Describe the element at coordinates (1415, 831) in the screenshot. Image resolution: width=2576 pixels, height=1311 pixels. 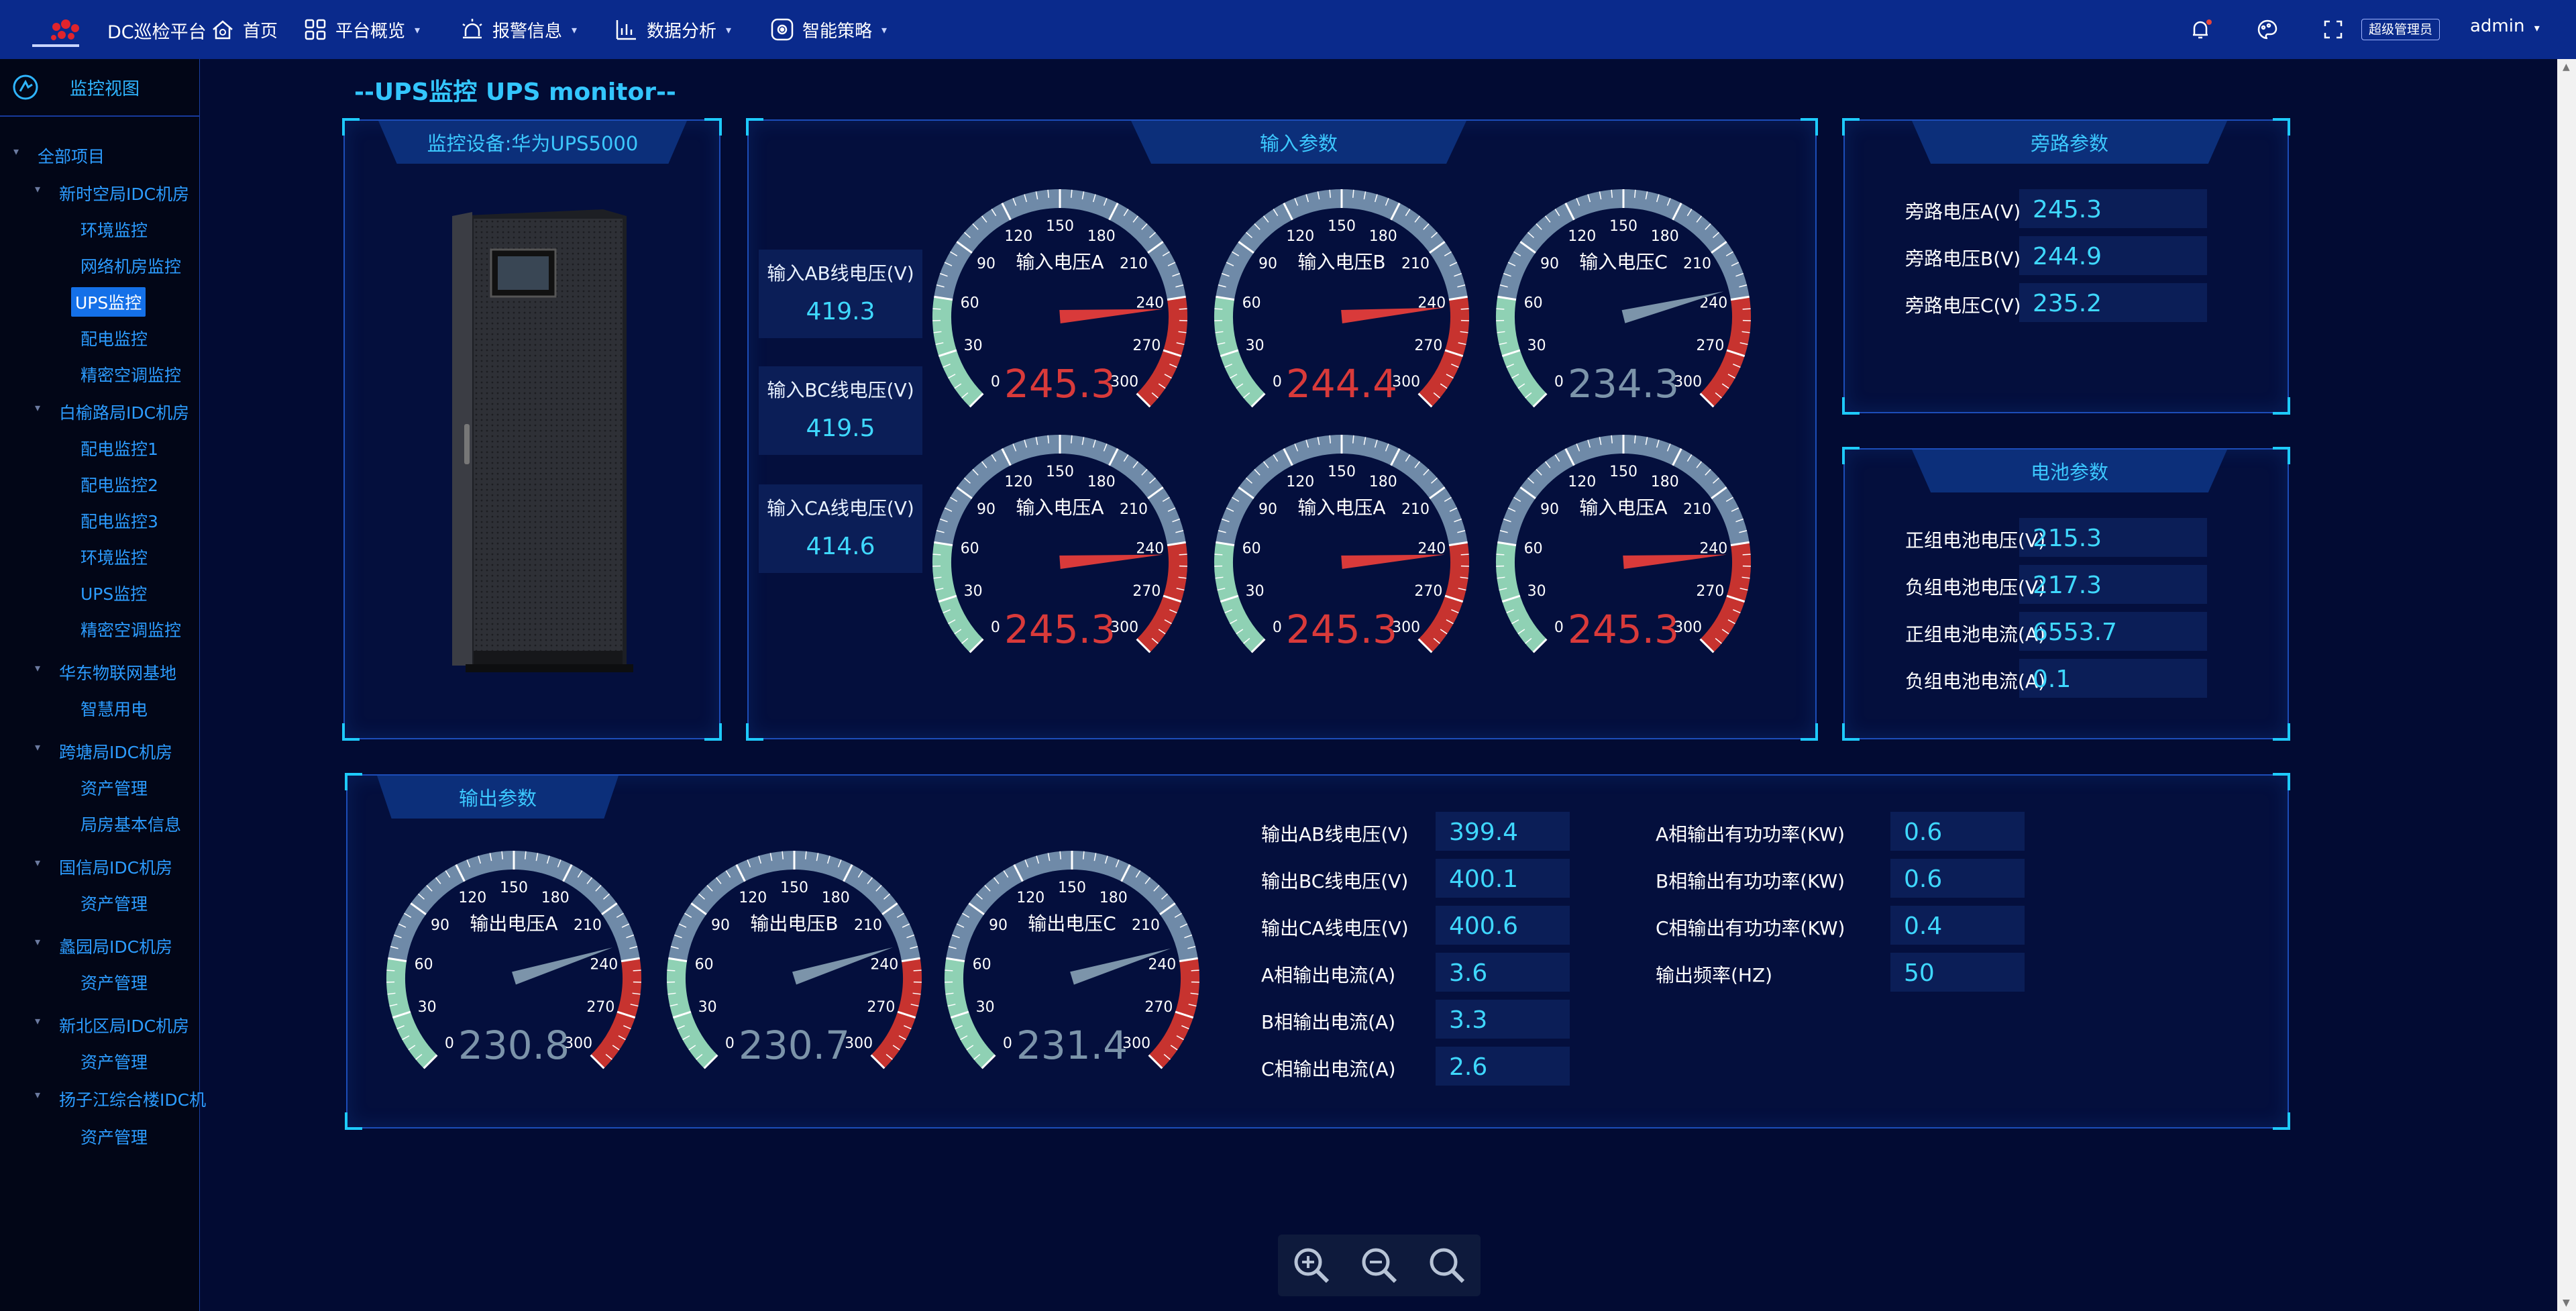
I see `param-row: 输出AB线电压(V) 399.4` at that location.